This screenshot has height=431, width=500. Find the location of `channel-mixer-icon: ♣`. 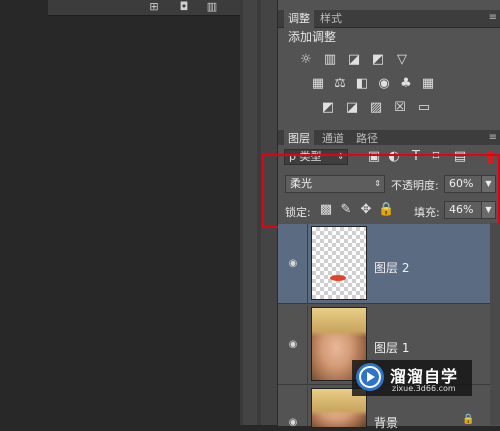

channel-mixer-icon: ♣ is located at coordinates (406, 84).